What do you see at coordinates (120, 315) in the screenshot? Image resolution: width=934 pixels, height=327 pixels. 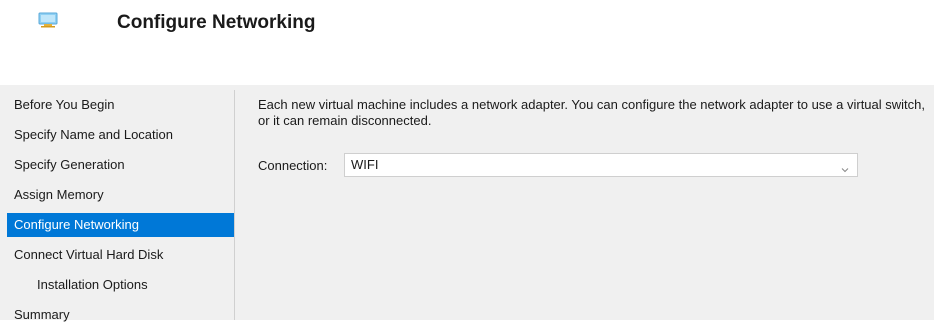 I see `nav-item-summary: Summary` at bounding box center [120, 315].